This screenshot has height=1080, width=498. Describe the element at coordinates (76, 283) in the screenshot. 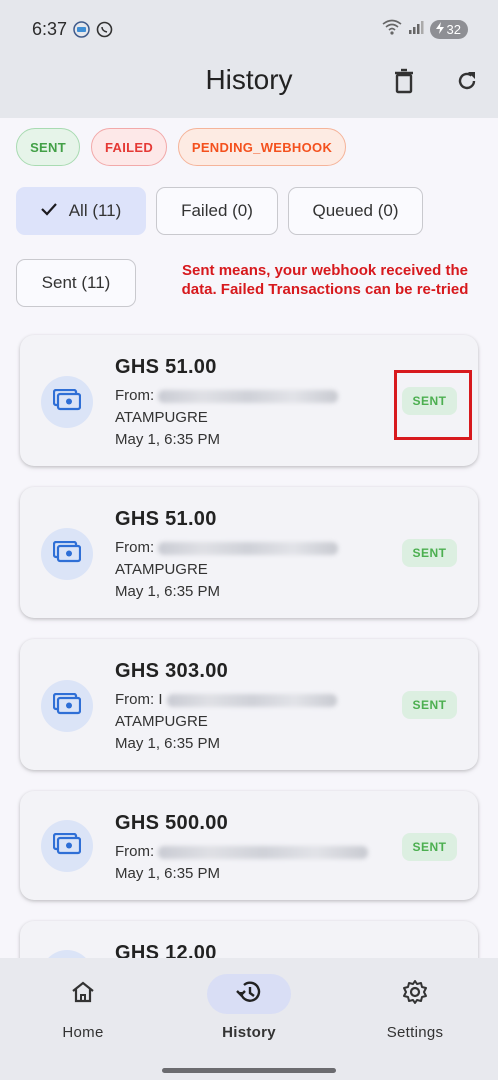

I see `filter-sent: Sent (11)` at that location.